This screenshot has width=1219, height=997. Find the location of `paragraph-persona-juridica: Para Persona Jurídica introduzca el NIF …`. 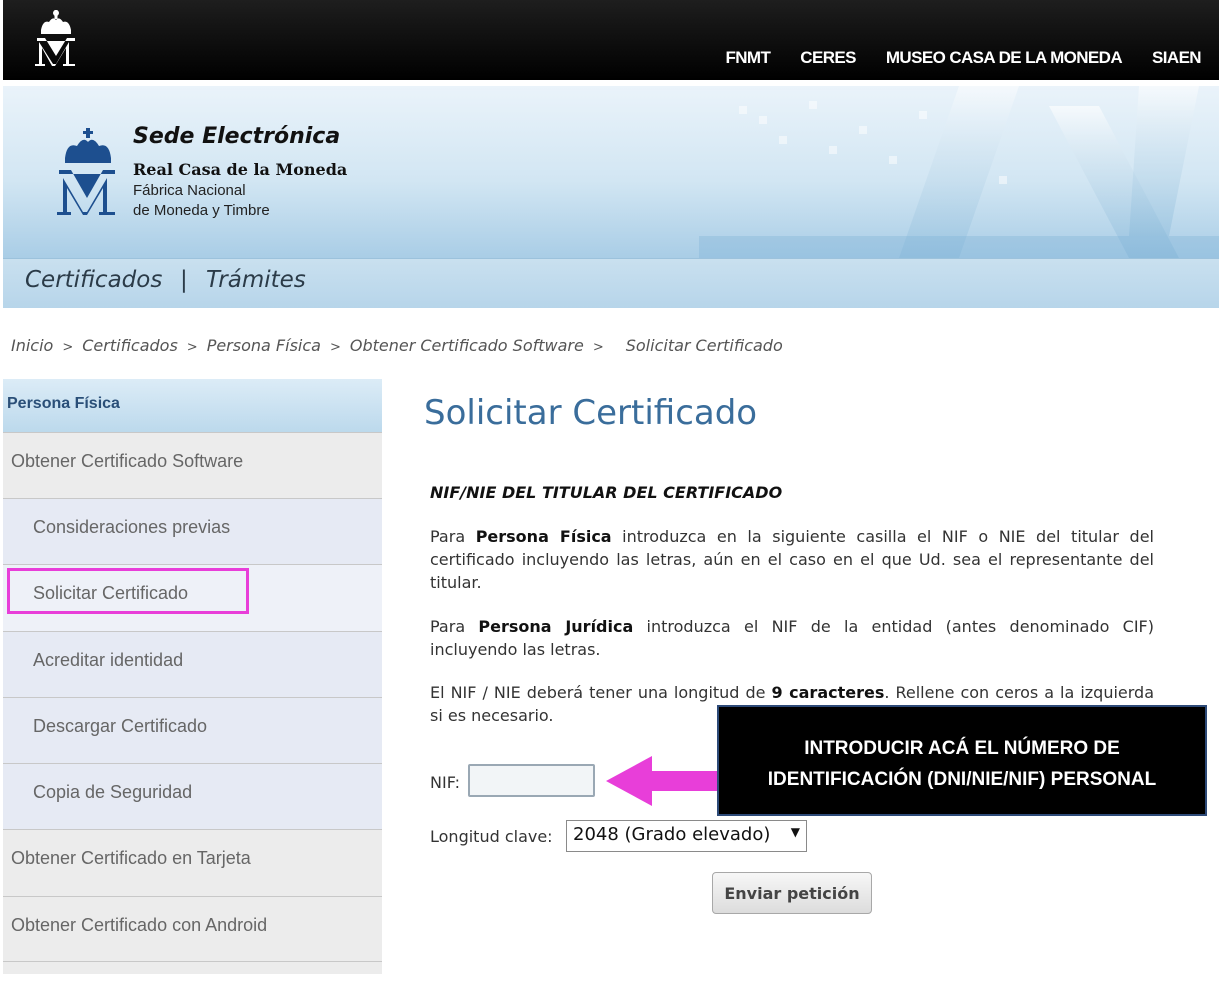

paragraph-persona-juridica: Para Persona Jurídica introduzca el NIF … is located at coordinates (792, 638).